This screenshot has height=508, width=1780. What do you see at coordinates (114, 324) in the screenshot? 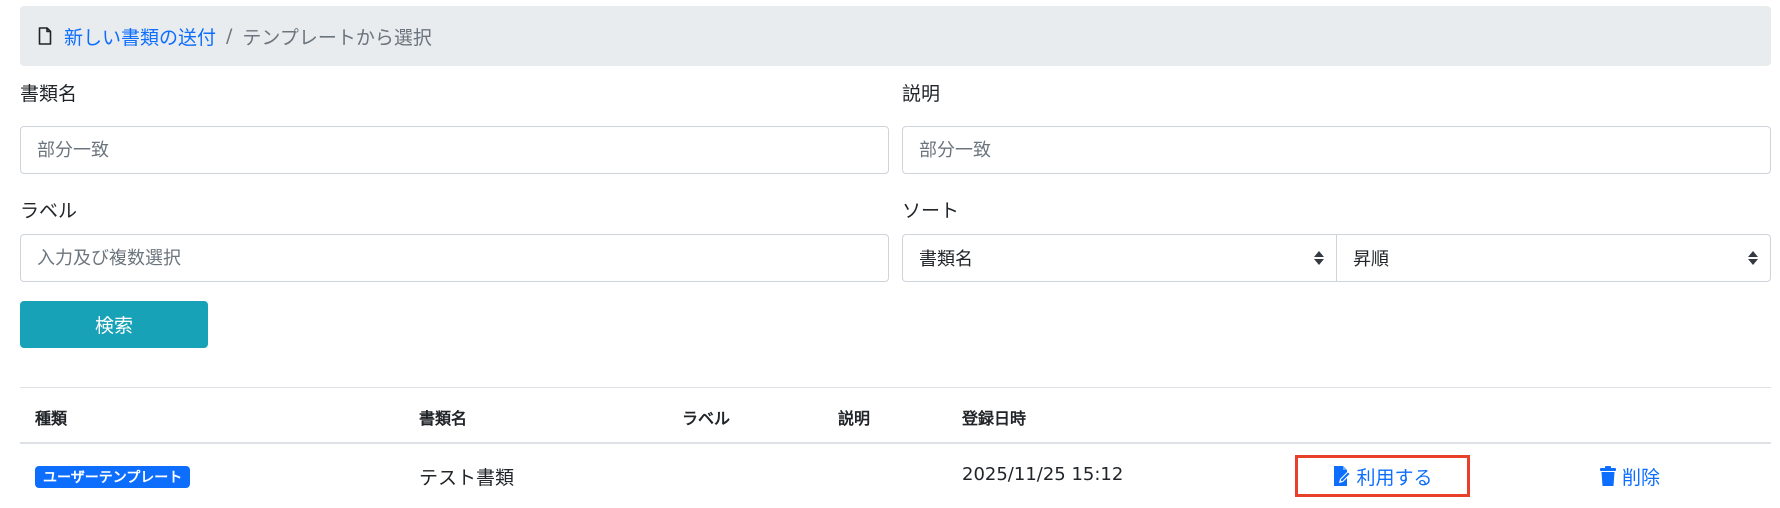
I see `search-button: 検索` at bounding box center [114, 324].